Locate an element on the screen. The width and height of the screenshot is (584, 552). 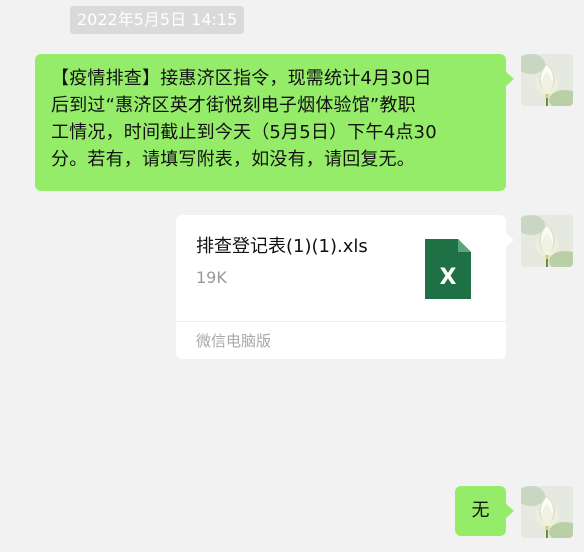
message-timestamp: 2022年5月5日 14:15 is located at coordinates (157, 20).